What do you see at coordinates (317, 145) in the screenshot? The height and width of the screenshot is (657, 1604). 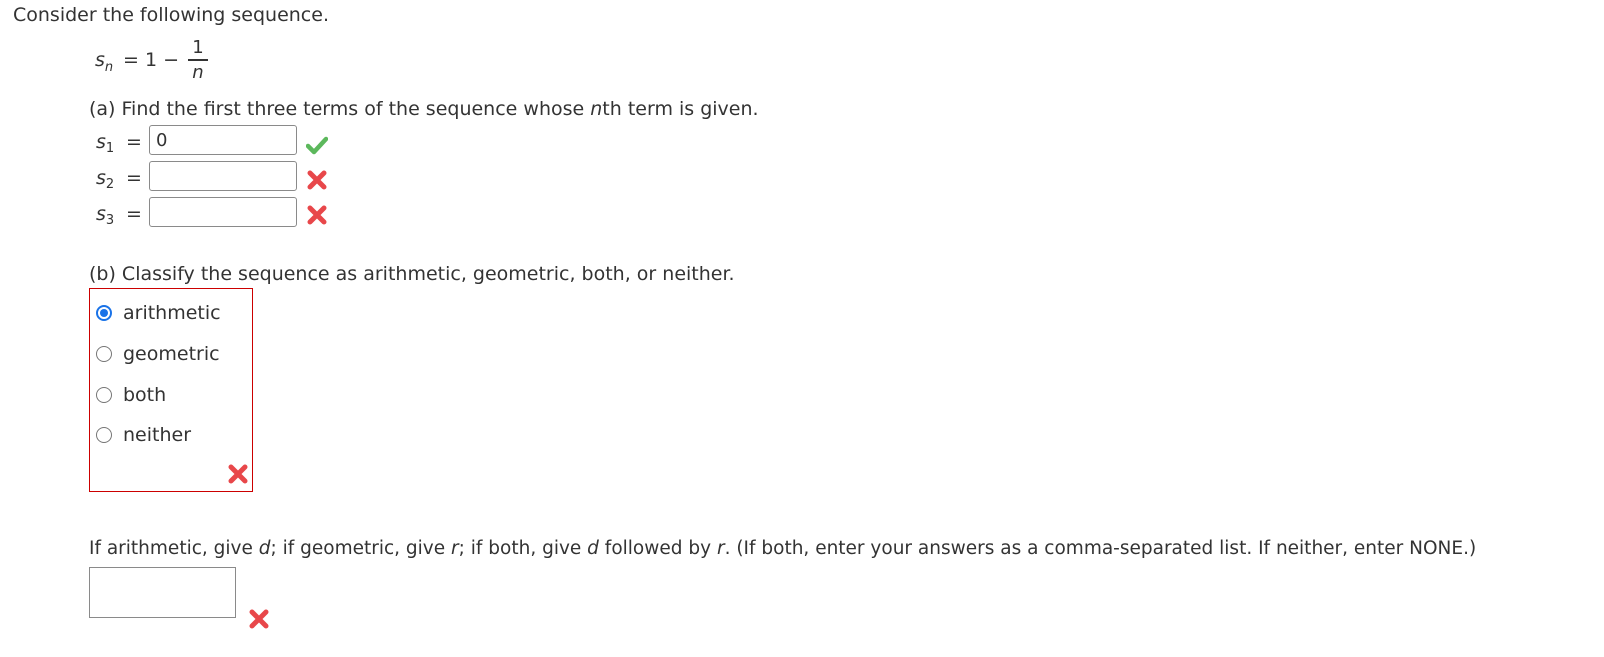 I see `check-icon` at bounding box center [317, 145].